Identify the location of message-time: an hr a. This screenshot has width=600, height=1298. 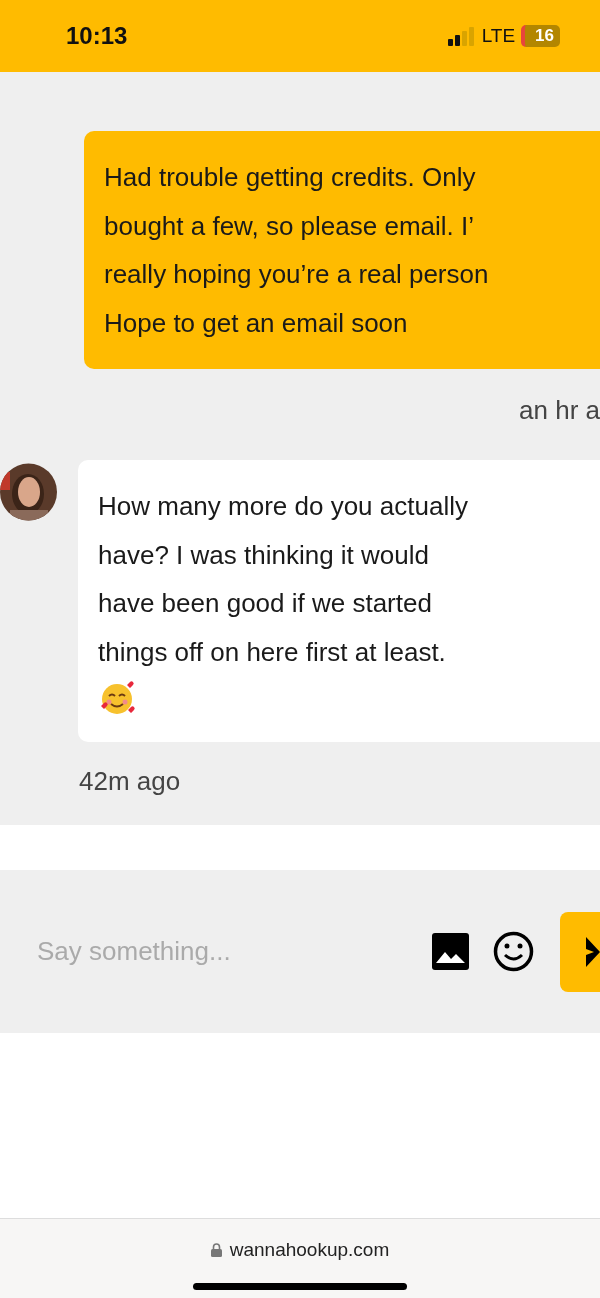
(559, 410).